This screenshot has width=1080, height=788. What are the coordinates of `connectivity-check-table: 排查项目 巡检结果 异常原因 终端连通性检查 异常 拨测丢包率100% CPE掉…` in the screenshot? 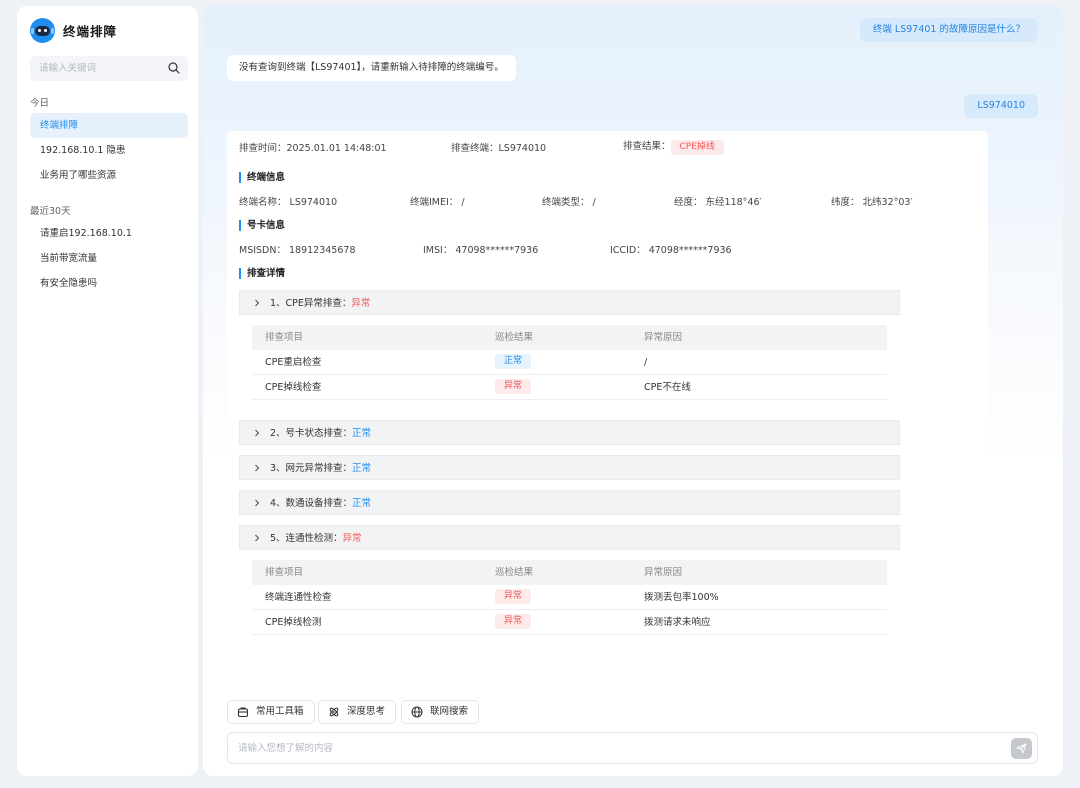 It's located at (569, 597).